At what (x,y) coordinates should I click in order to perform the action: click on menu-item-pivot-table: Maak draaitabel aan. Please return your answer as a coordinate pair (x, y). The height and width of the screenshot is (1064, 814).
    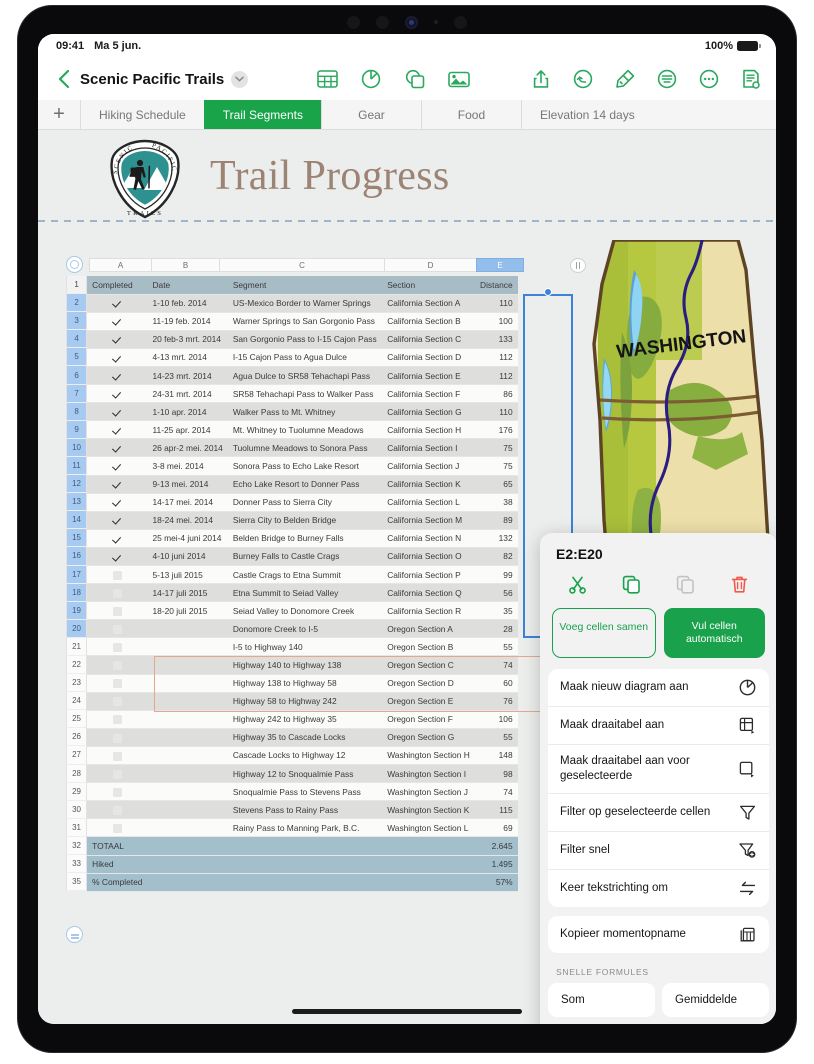
    Looking at the image, I should click on (658, 726).